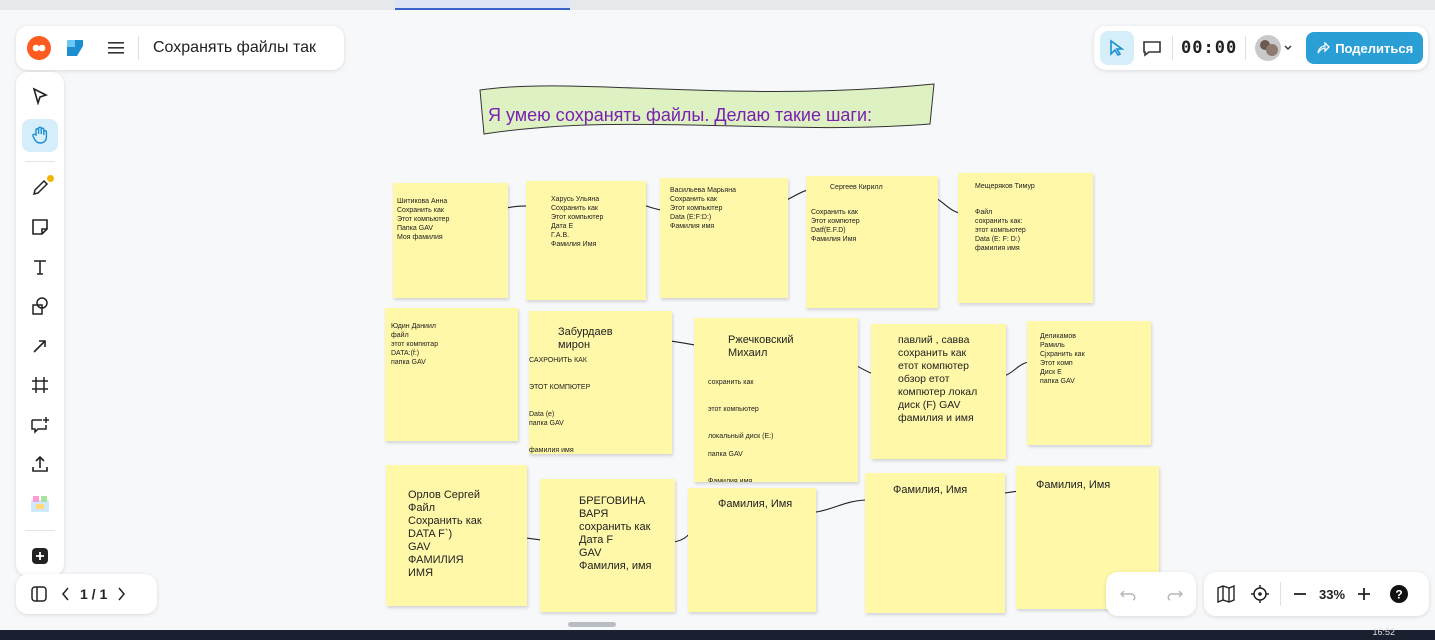 This screenshot has height=640, width=1435. What do you see at coordinates (66, 594) in the screenshot?
I see `chevron-left-icon` at bounding box center [66, 594].